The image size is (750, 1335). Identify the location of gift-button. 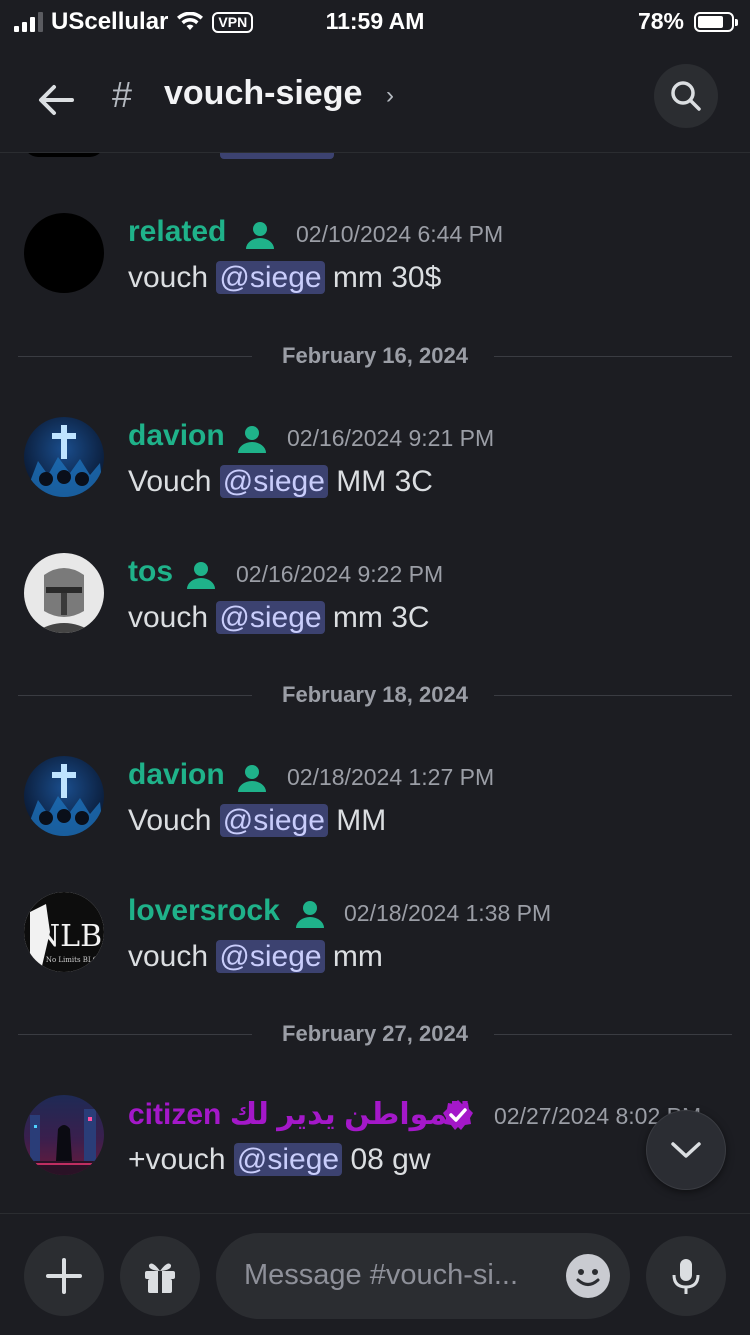
(160, 1276).